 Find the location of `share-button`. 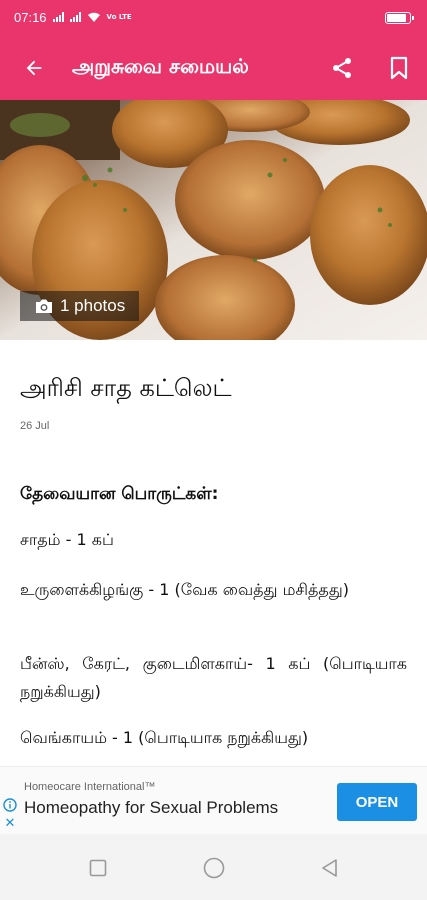

share-button is located at coordinates (342, 68).